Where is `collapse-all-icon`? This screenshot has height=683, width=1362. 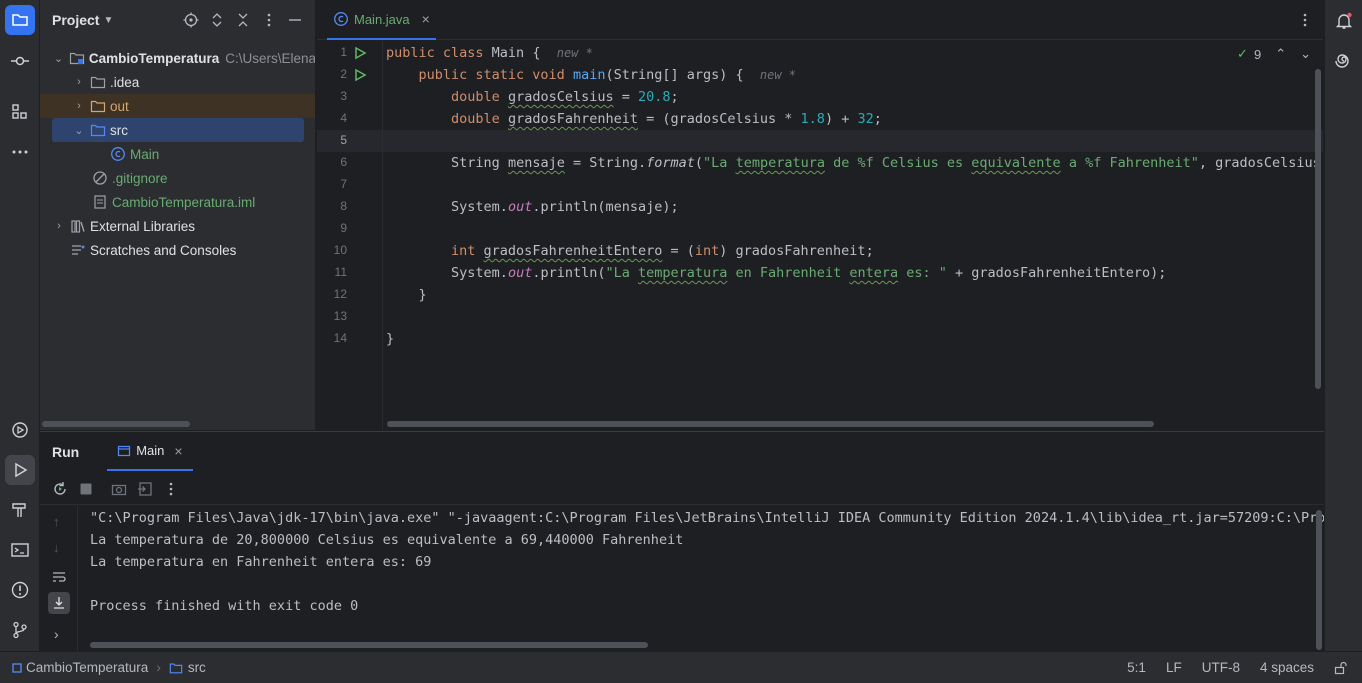
collapse-all-icon is located at coordinates (243, 20).